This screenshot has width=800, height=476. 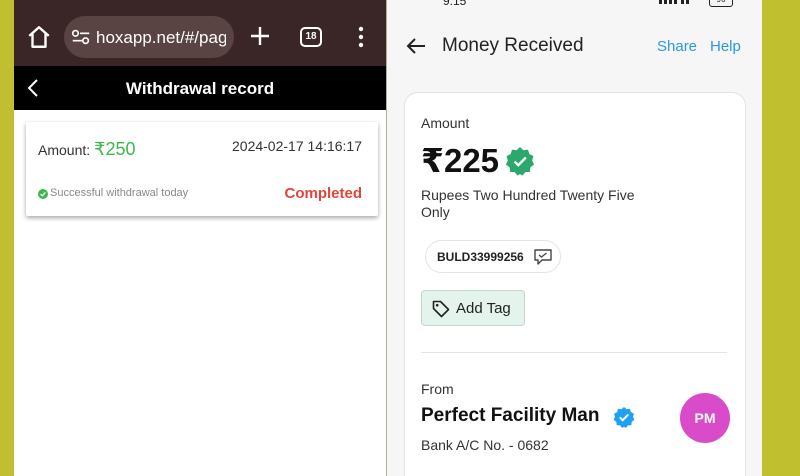 What do you see at coordinates (161, 38) in the screenshot?
I see `url-text: hoxapp.net/#/pag` at bounding box center [161, 38].